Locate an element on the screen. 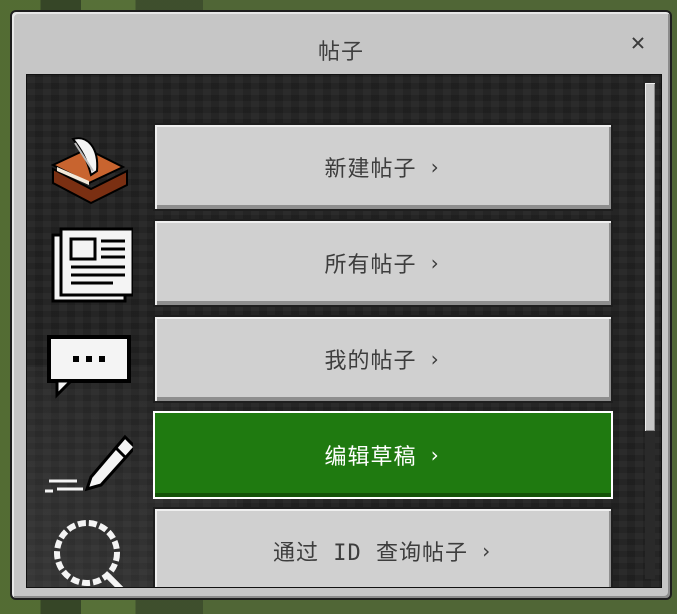  dialog-title: 帖子 is located at coordinates (340, 52).